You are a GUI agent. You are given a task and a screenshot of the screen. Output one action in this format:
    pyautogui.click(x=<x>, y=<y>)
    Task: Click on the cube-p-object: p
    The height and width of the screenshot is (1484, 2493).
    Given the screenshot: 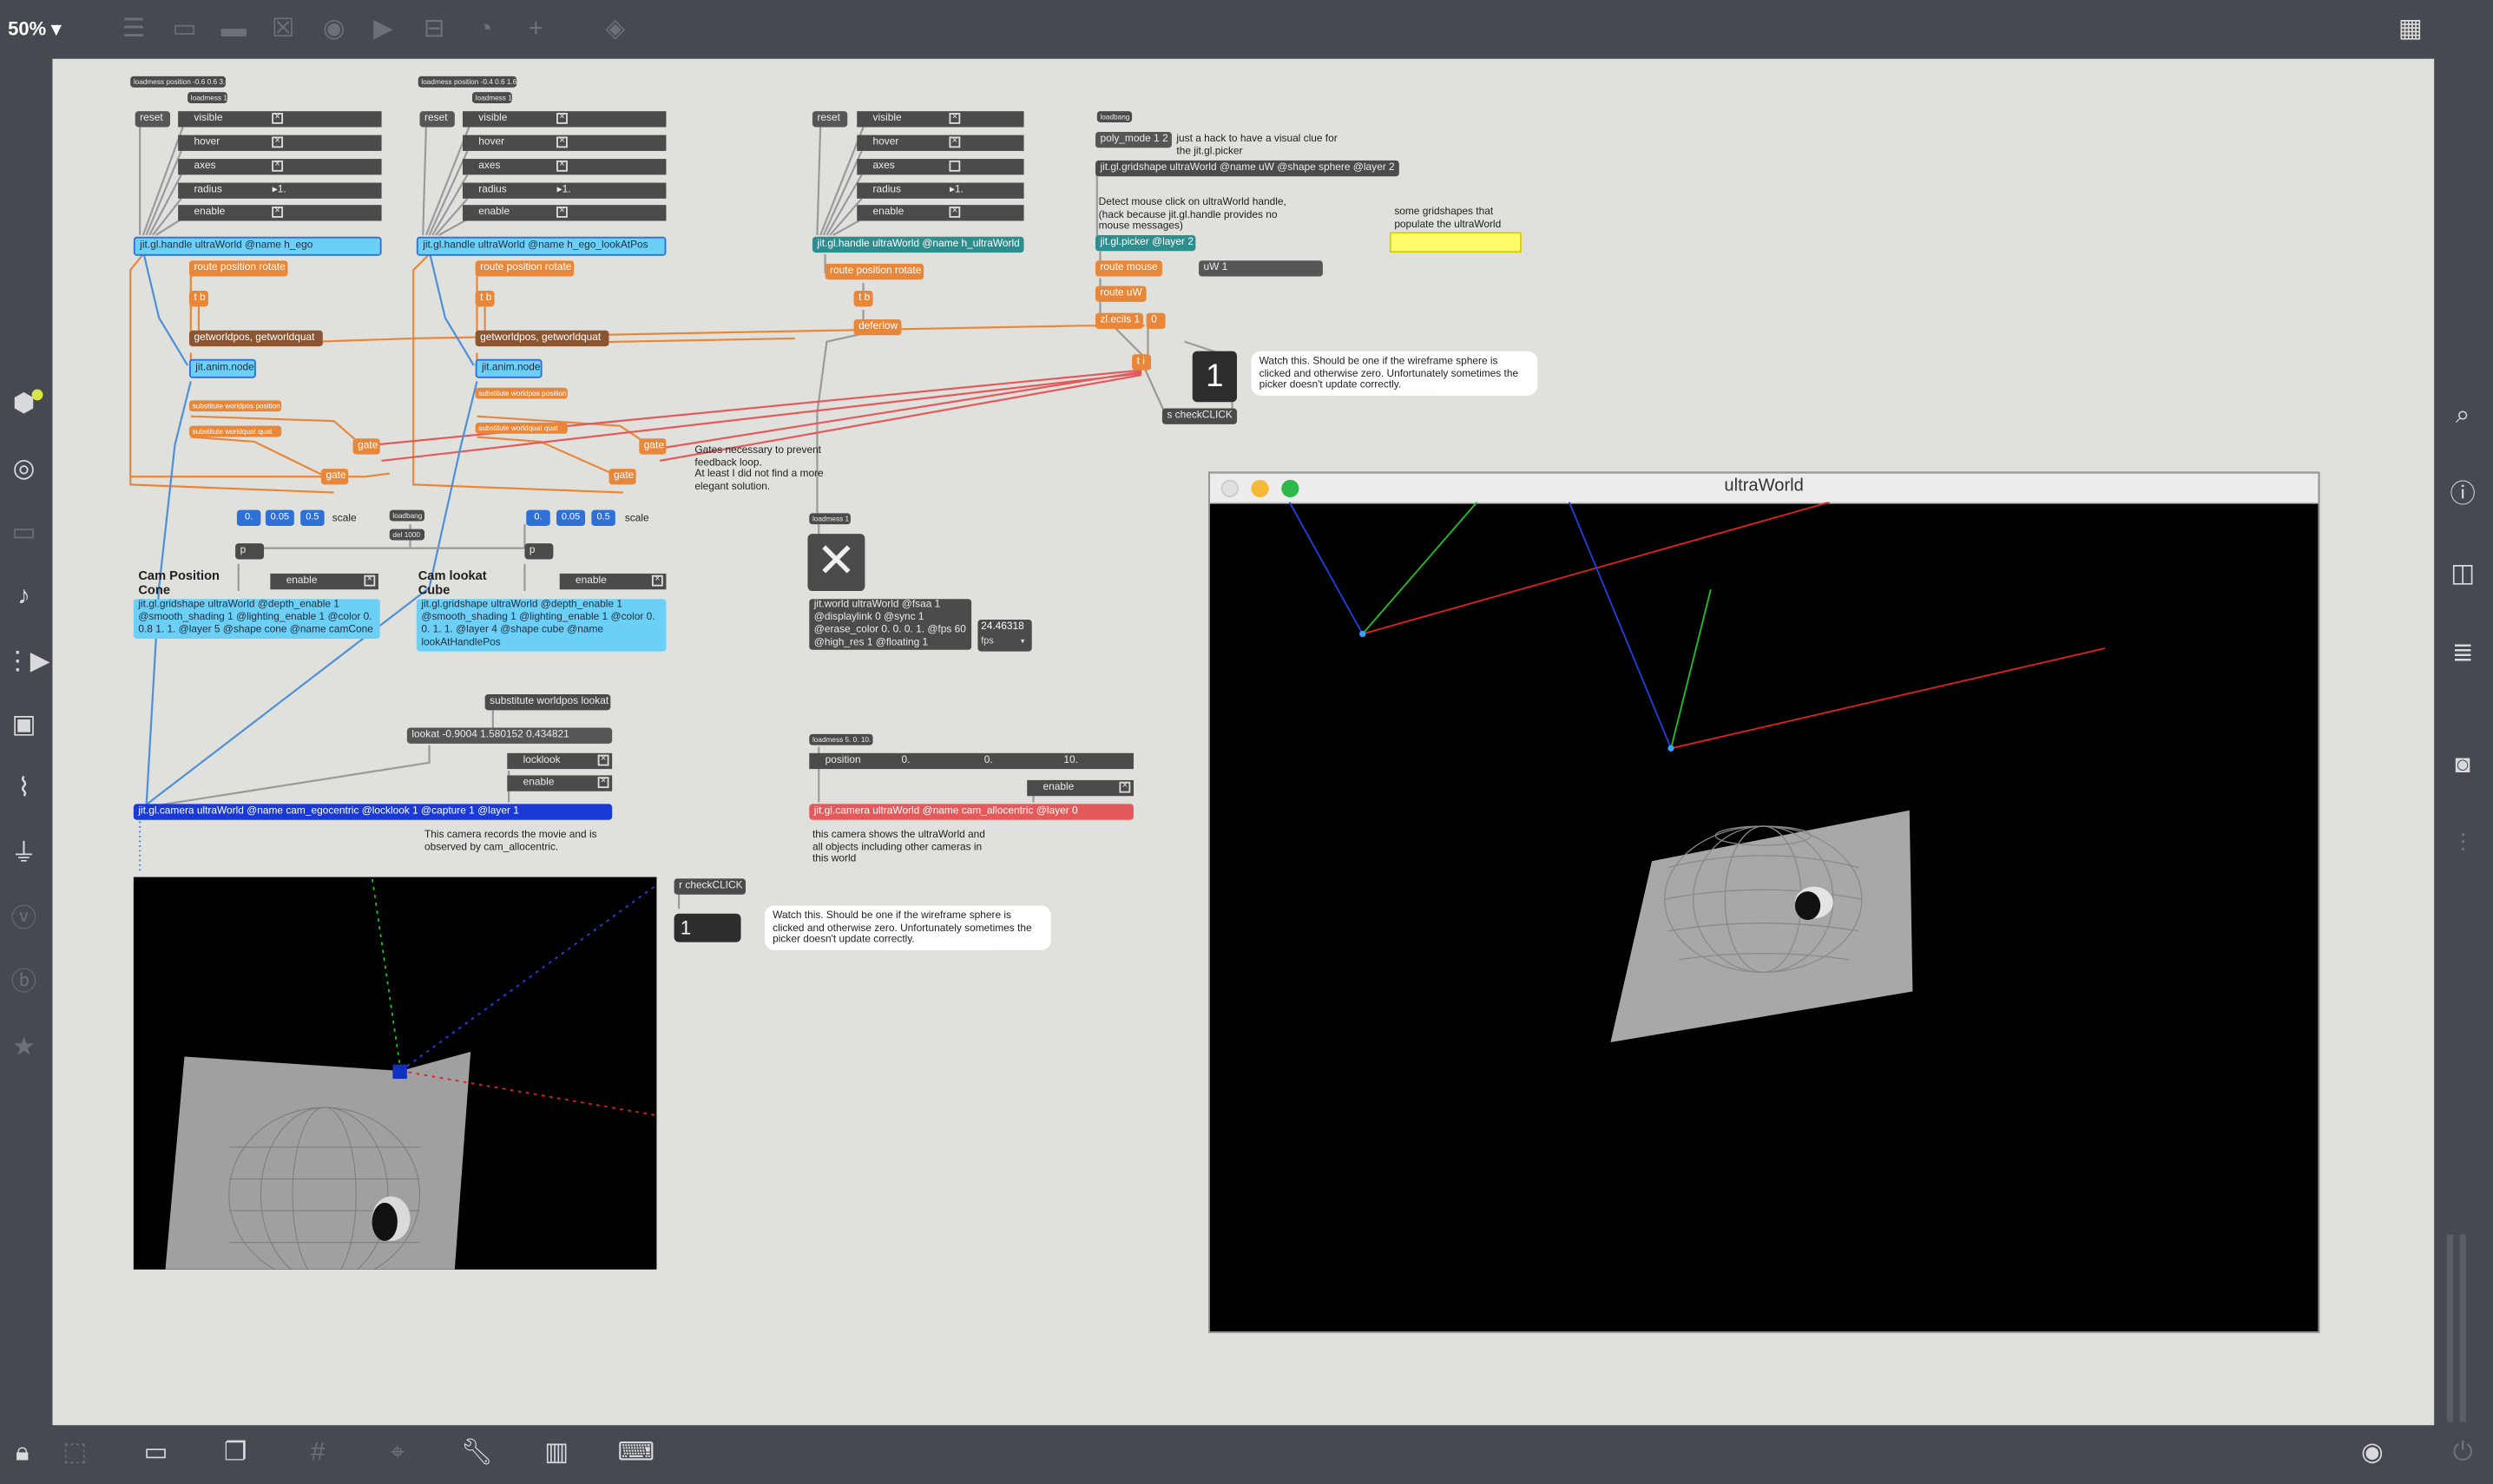 What is the action you would take?
    pyautogui.click(x=539, y=551)
    